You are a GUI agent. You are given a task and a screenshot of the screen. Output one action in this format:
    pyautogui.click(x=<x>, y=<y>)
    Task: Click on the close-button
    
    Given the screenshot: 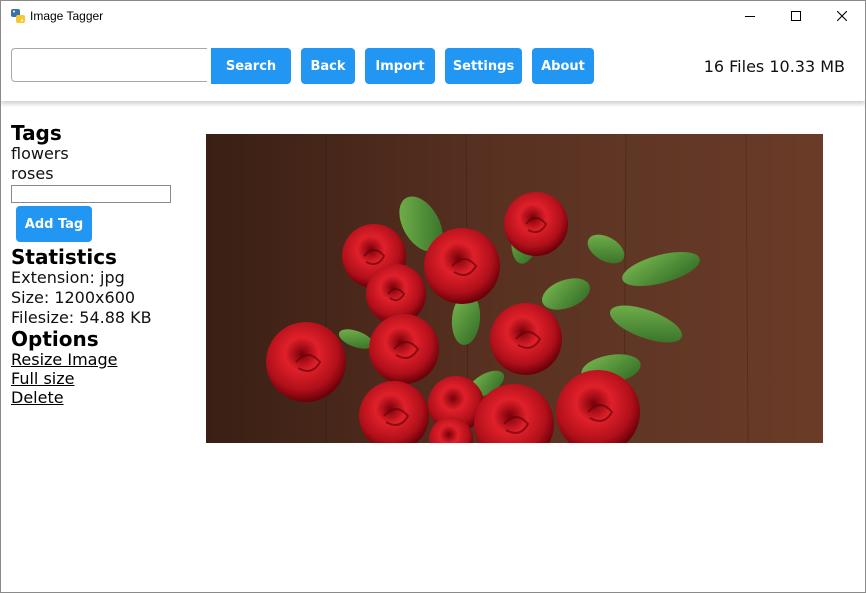 What is the action you would take?
    pyautogui.click(x=842, y=16)
    